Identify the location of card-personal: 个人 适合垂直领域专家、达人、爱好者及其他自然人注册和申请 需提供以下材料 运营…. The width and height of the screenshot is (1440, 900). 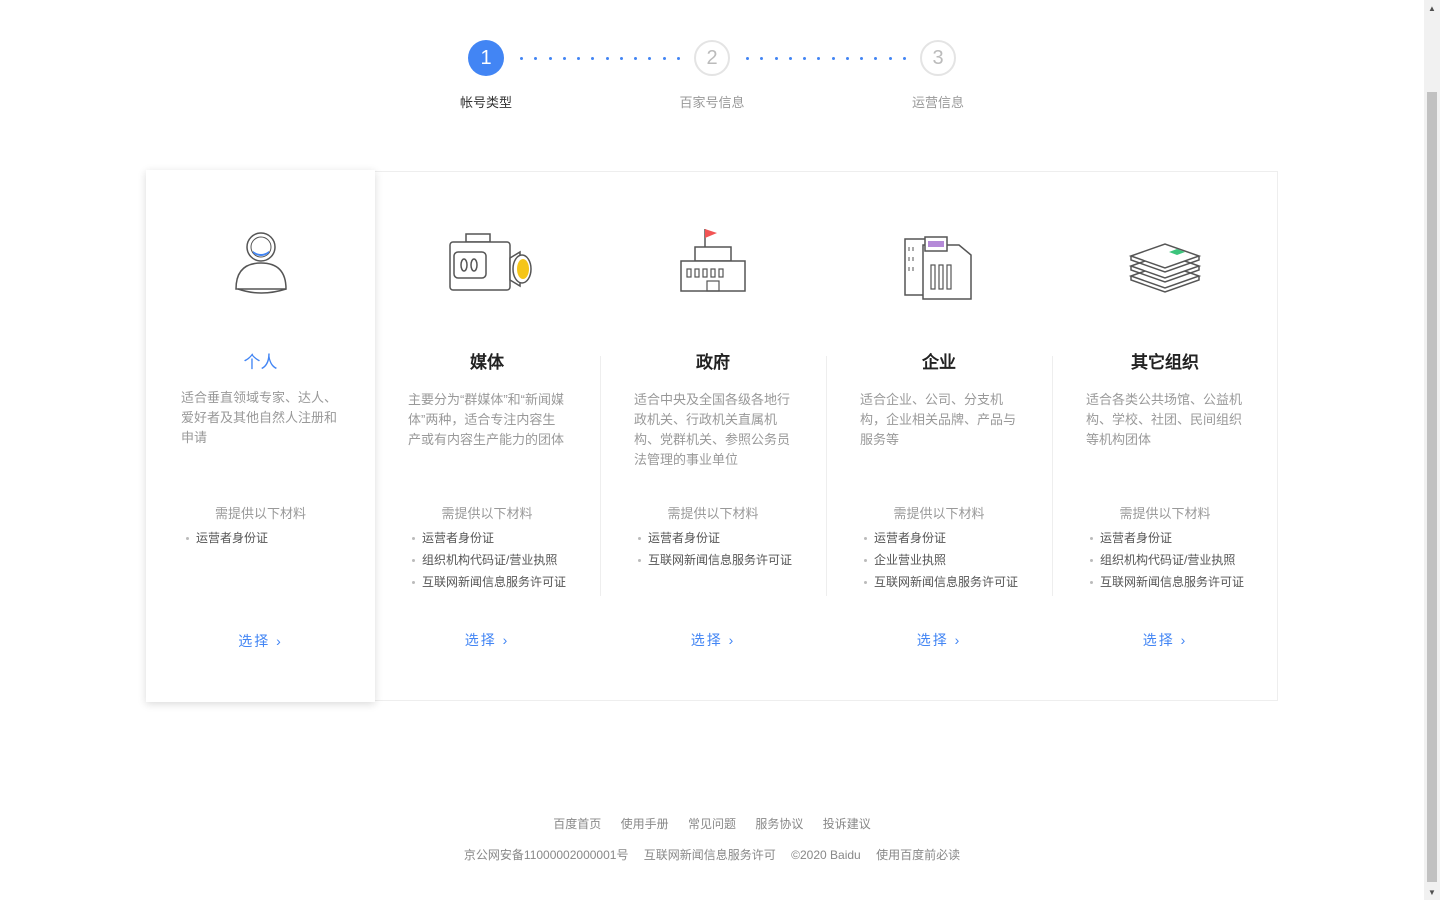
(260, 436).